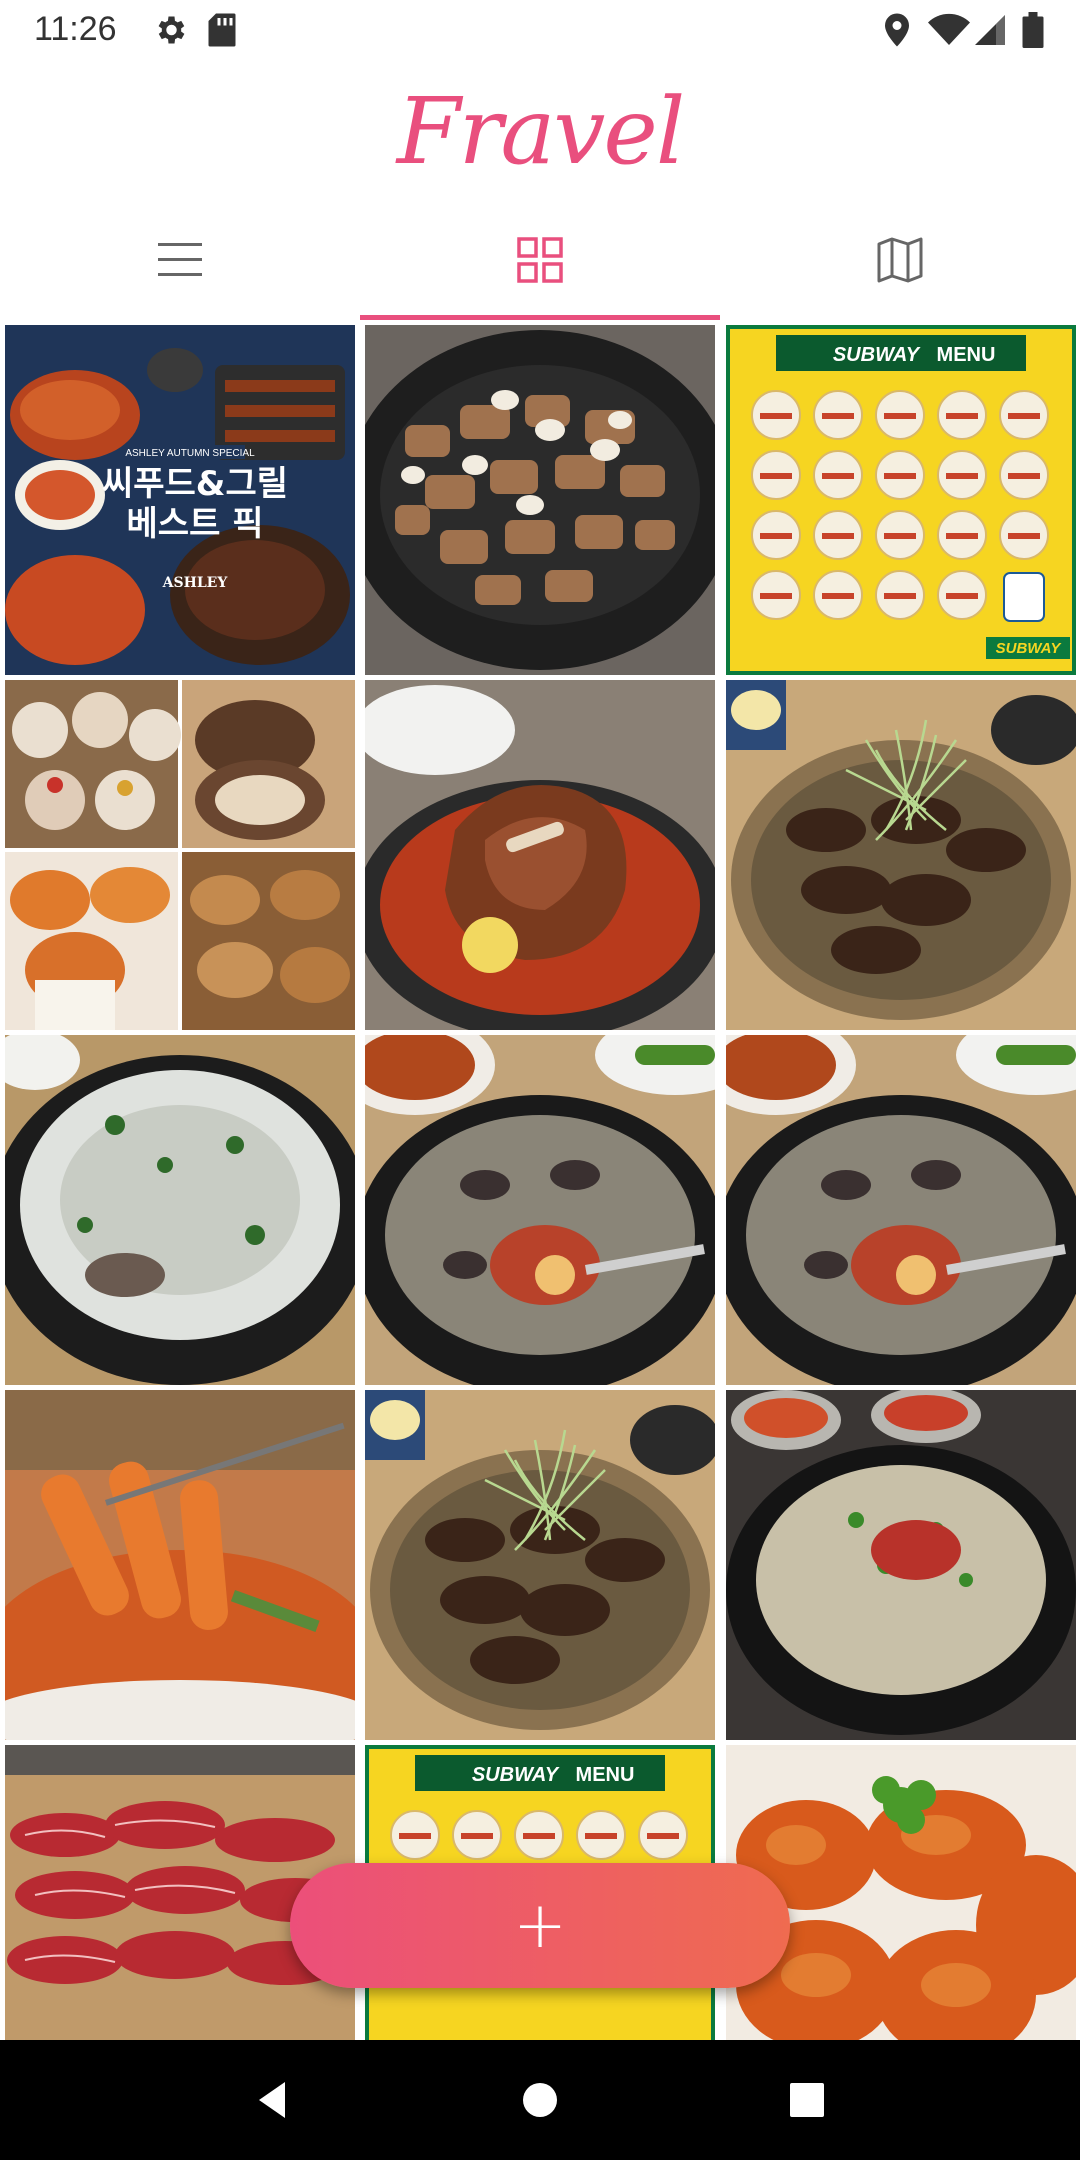 This screenshot has width=1080, height=2160. I want to click on signal-icon, so click(990, 32).